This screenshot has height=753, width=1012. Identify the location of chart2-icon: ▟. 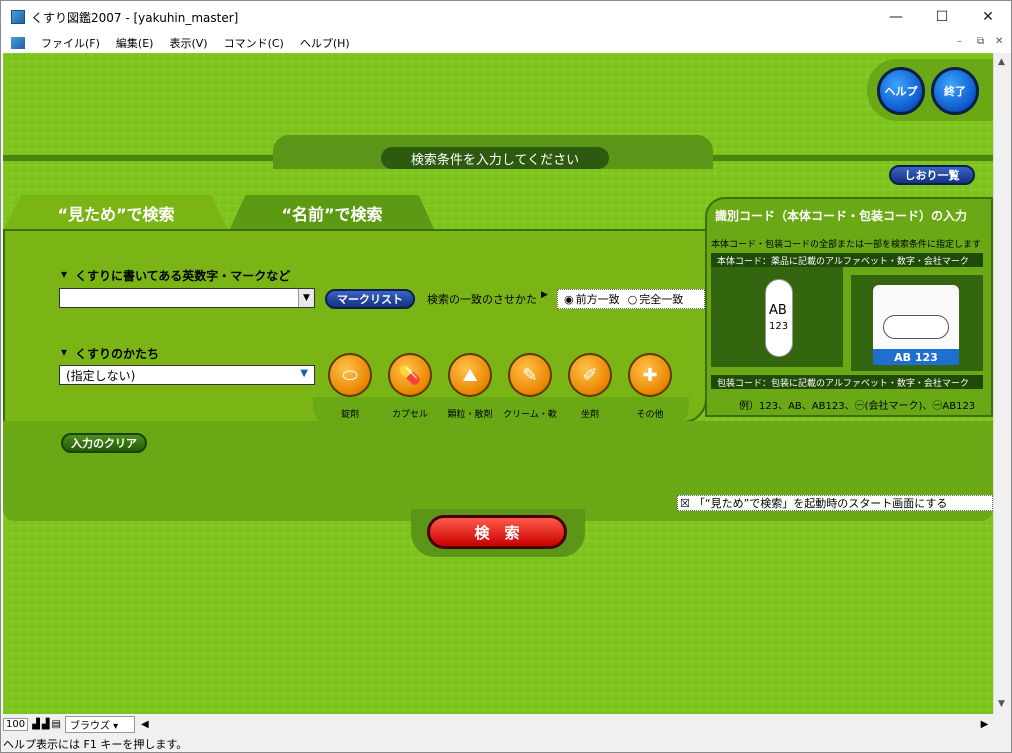
(46, 724).